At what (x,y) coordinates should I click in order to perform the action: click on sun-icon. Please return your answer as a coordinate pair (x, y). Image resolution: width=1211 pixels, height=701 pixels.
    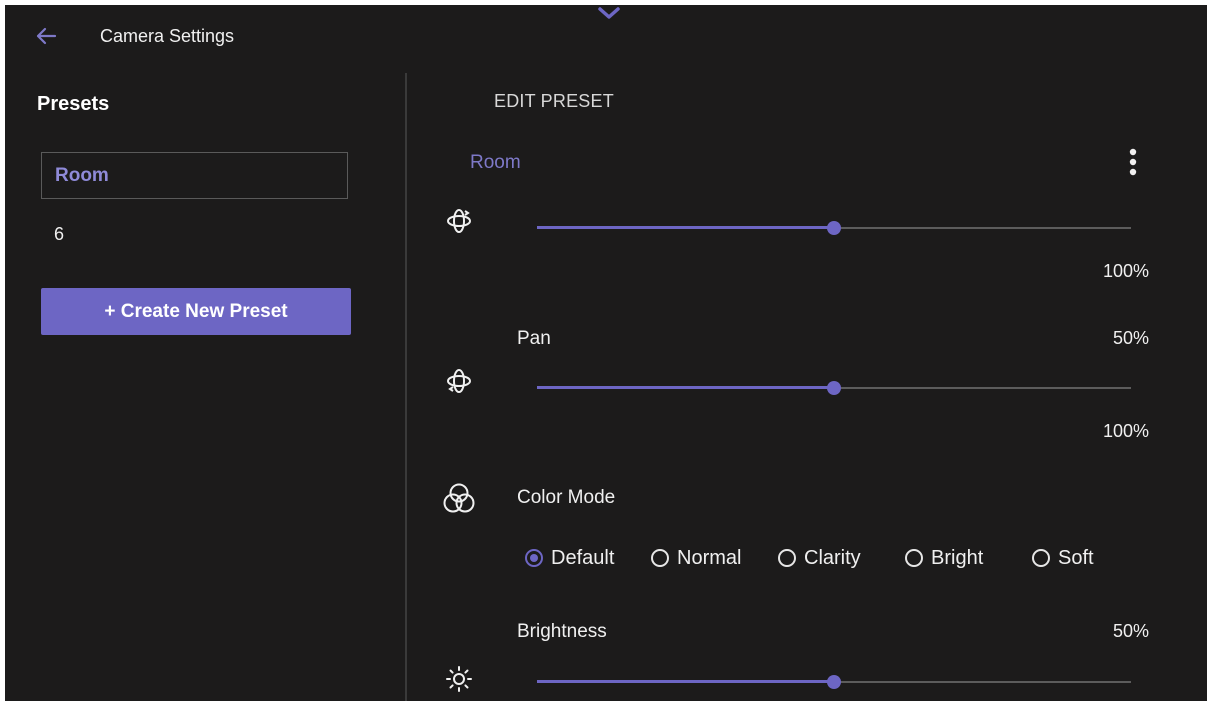
    Looking at the image, I should click on (459, 679).